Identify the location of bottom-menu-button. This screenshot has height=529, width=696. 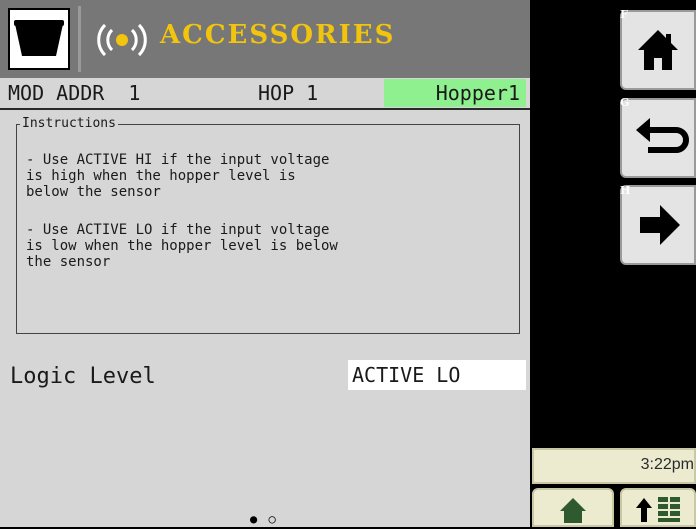
(658, 507).